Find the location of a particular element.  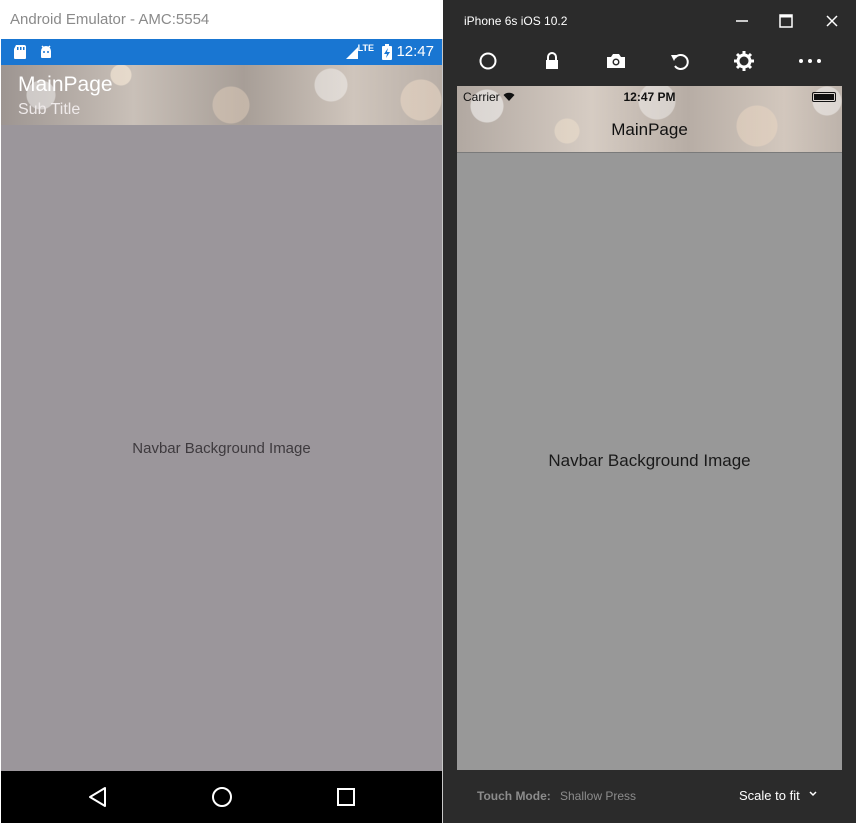

android-status-time: 12:47 is located at coordinates (415, 51).